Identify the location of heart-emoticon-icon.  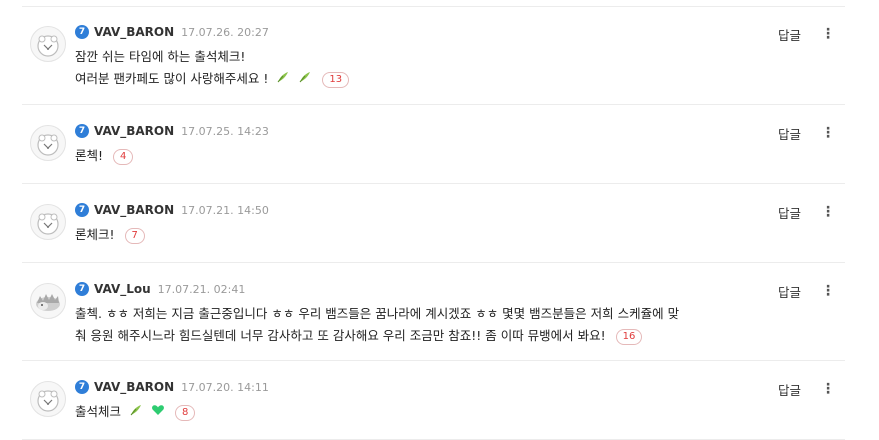
(158, 413).